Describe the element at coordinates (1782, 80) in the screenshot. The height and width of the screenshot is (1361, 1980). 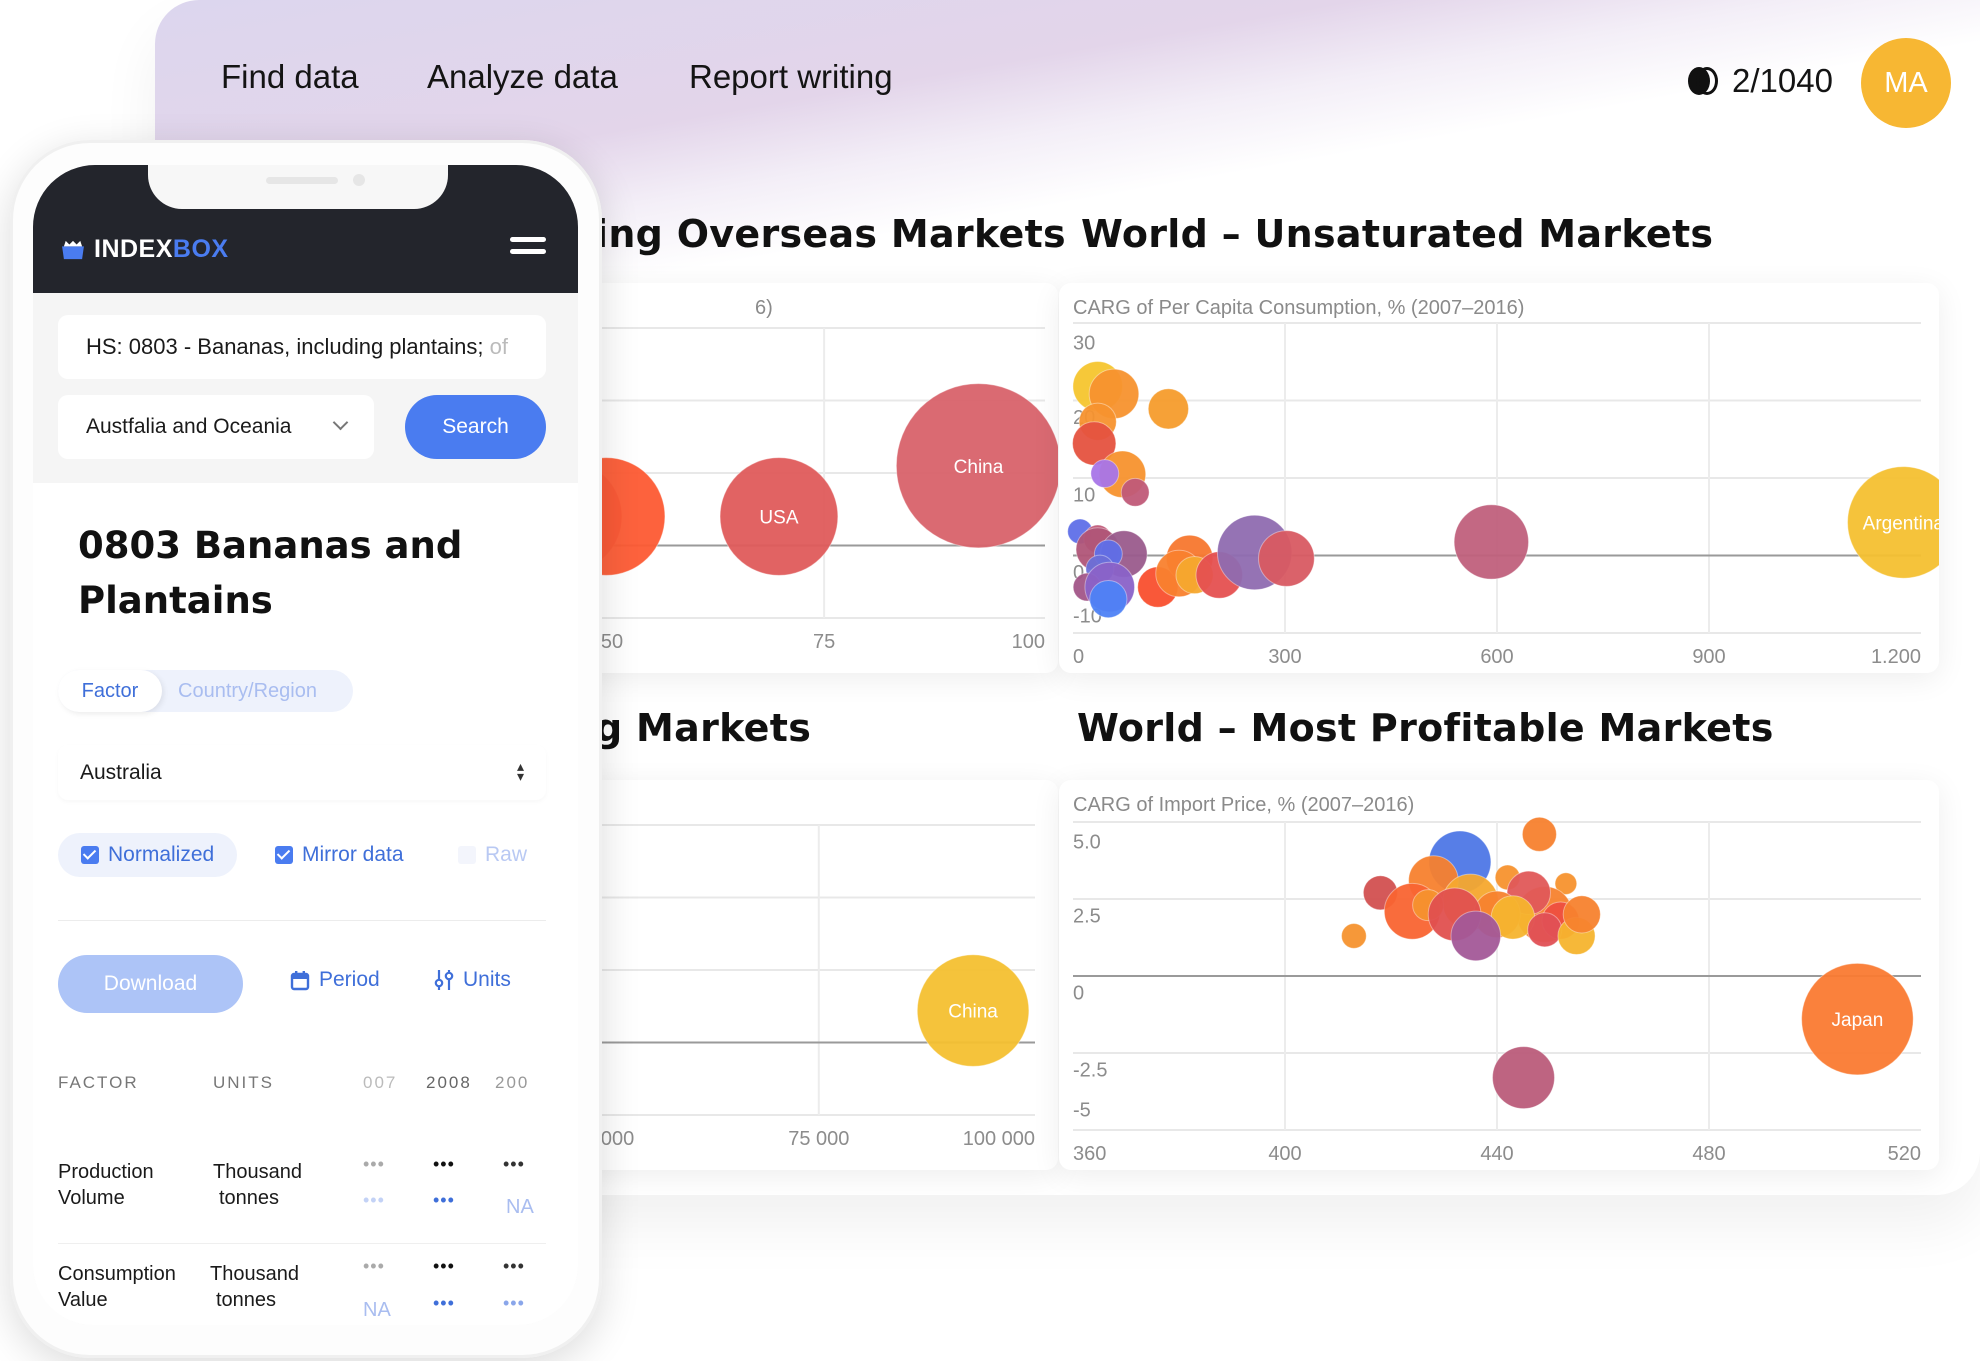
I see `credits-value: 2/1040` at that location.